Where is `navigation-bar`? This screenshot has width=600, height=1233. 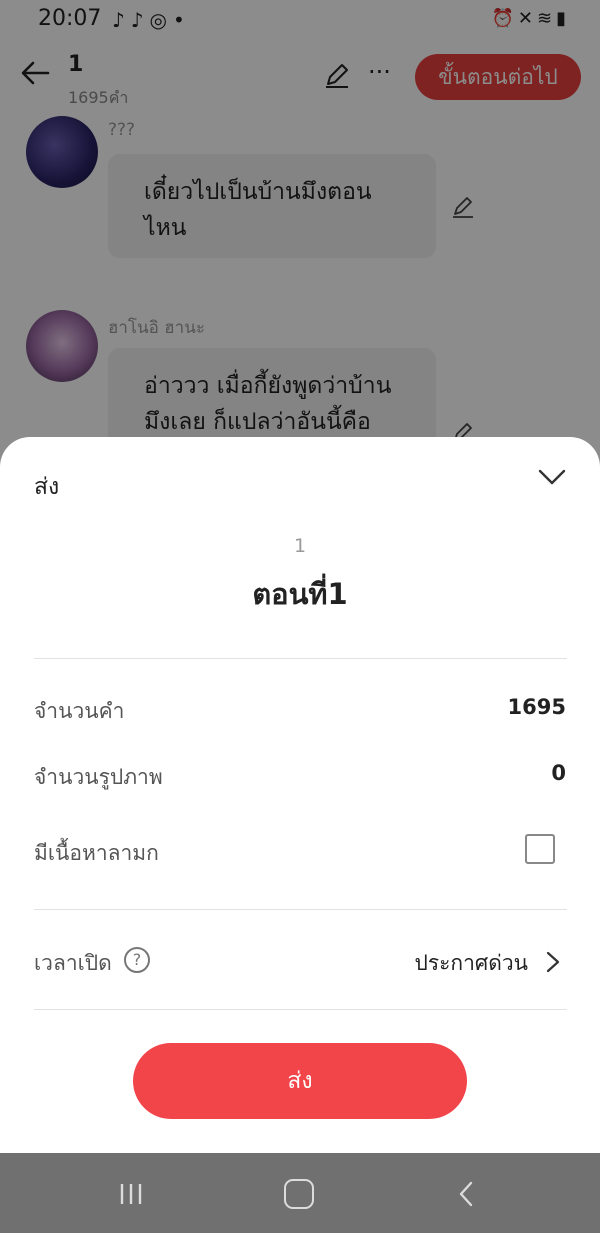
navigation-bar is located at coordinates (300, 1193).